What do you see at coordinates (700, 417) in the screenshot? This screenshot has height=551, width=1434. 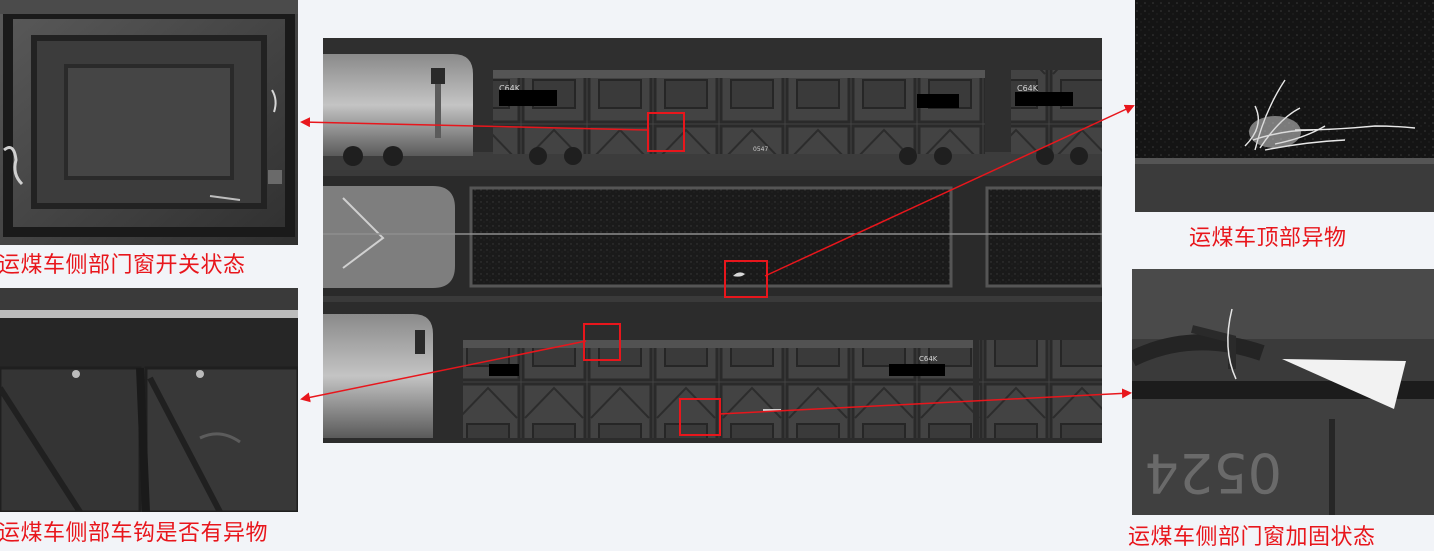 I see `highlight-box-reinforcement` at bounding box center [700, 417].